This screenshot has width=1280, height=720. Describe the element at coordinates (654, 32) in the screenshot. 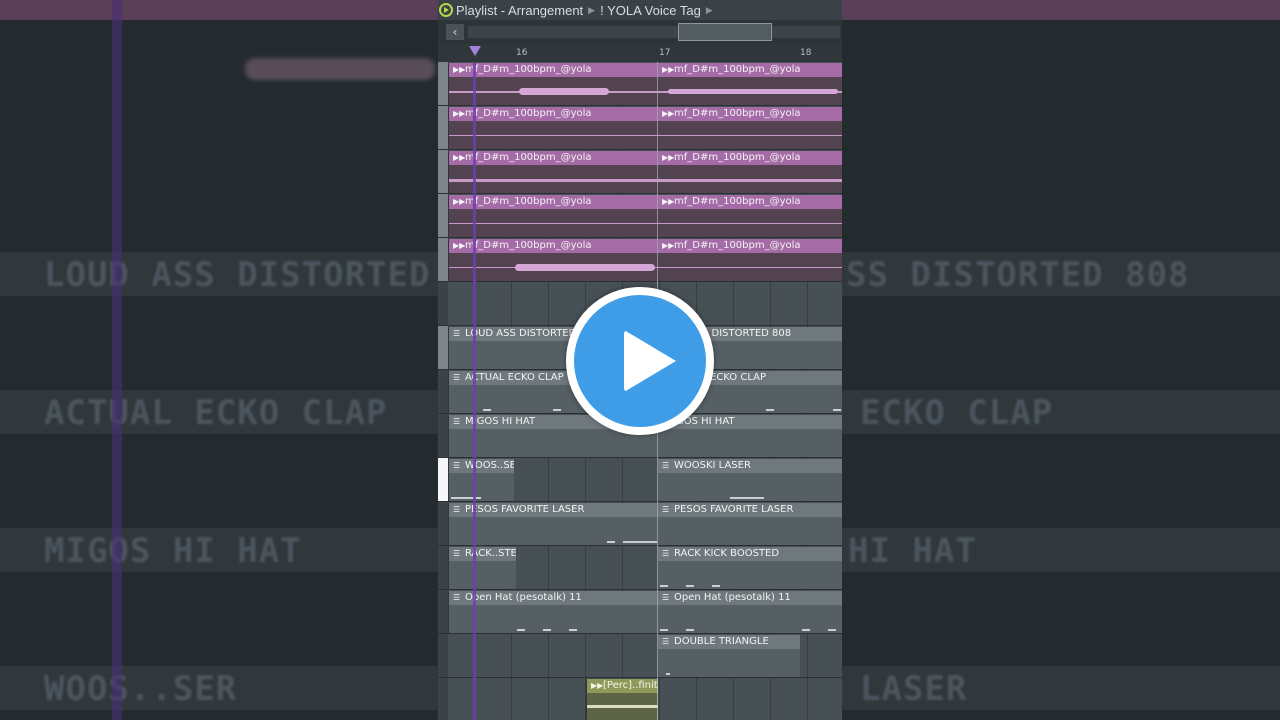

I see `scroll-track` at that location.